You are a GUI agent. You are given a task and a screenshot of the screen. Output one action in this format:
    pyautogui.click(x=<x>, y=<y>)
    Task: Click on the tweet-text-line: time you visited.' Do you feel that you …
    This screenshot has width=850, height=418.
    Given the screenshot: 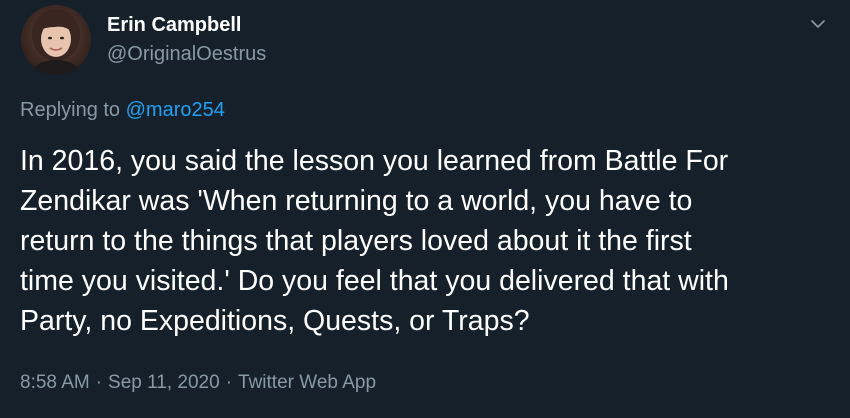 What is the action you would take?
    pyautogui.click(x=374, y=281)
    